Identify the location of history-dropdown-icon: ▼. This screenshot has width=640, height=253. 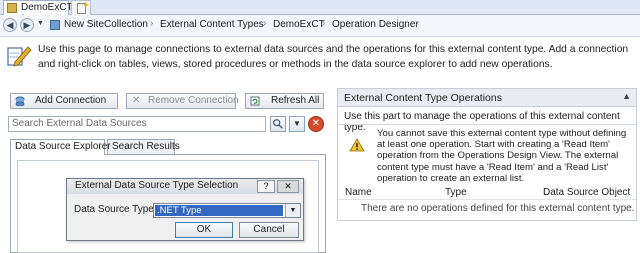
(40, 23).